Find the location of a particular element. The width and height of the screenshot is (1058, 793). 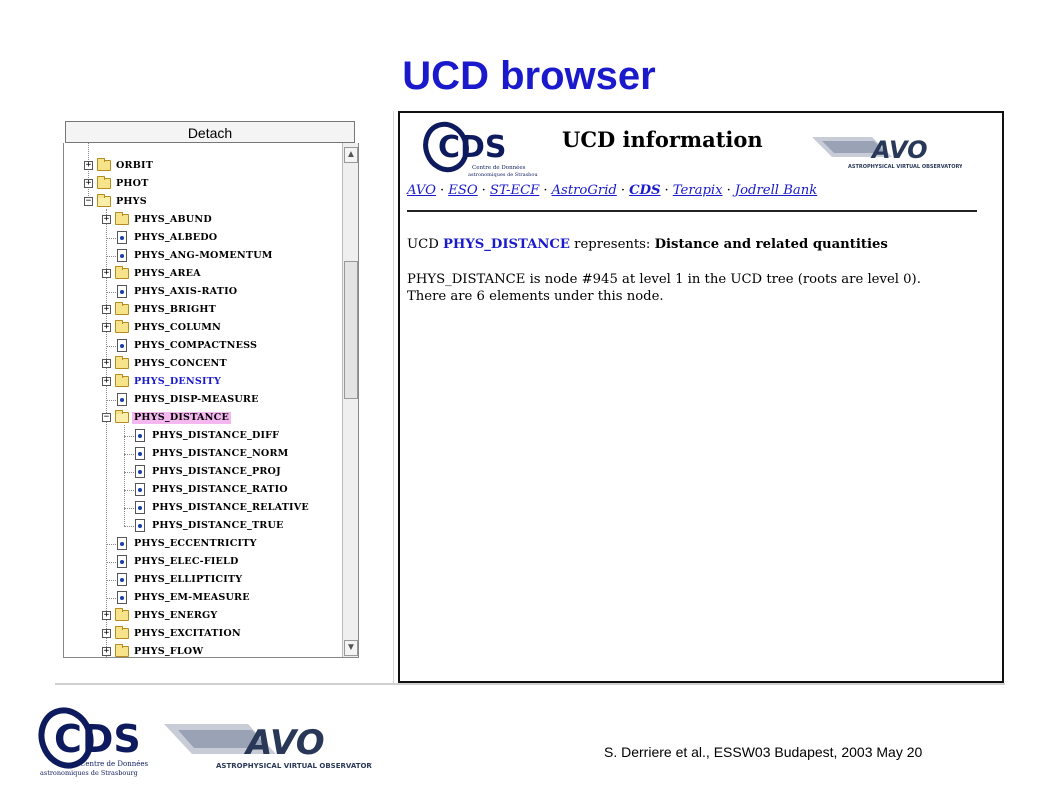

tree-item: − PHYS_DISTANCE is located at coordinates (203, 418).